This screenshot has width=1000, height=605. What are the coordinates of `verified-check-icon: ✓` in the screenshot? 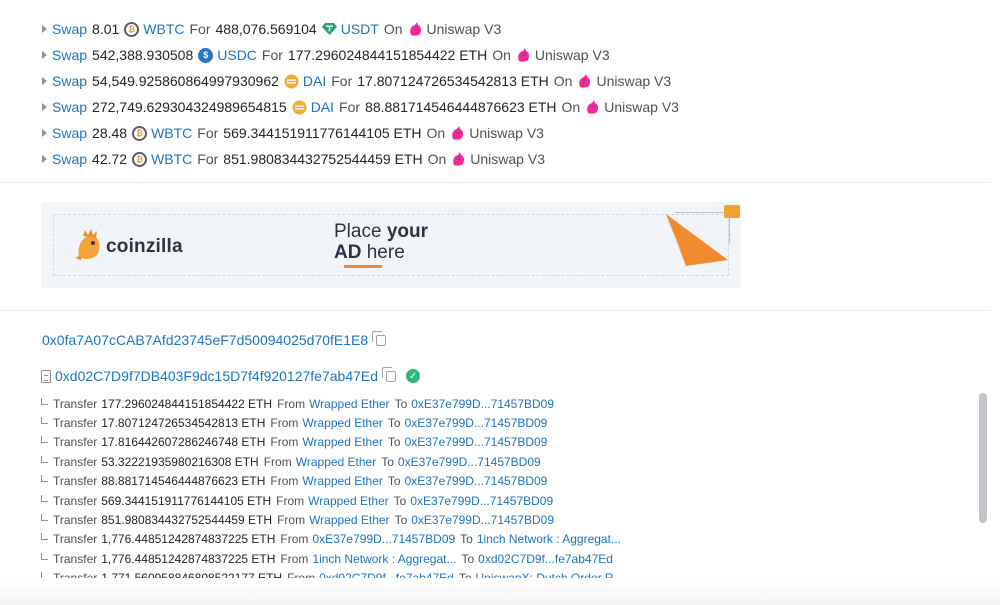 It's located at (413, 376).